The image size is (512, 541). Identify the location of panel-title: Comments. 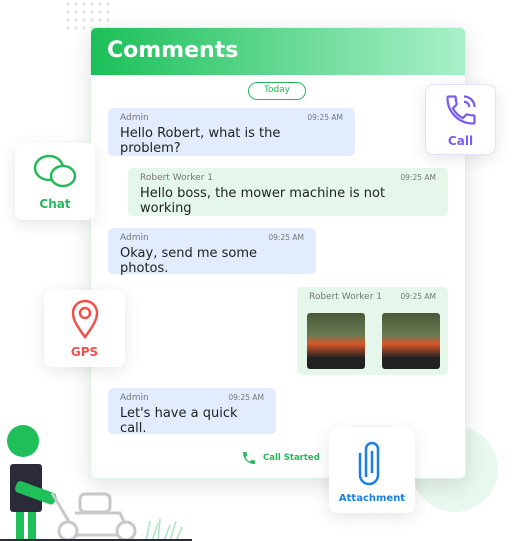
(278, 51).